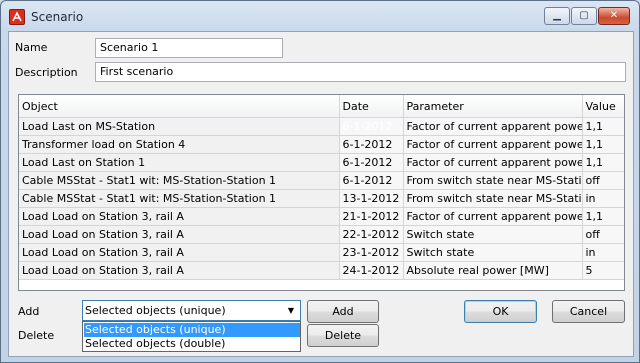 Image resolution: width=640 pixels, height=363 pixels. Describe the element at coordinates (371, 252) in the screenshot. I see `cell-date: 23-1-2012` at that location.